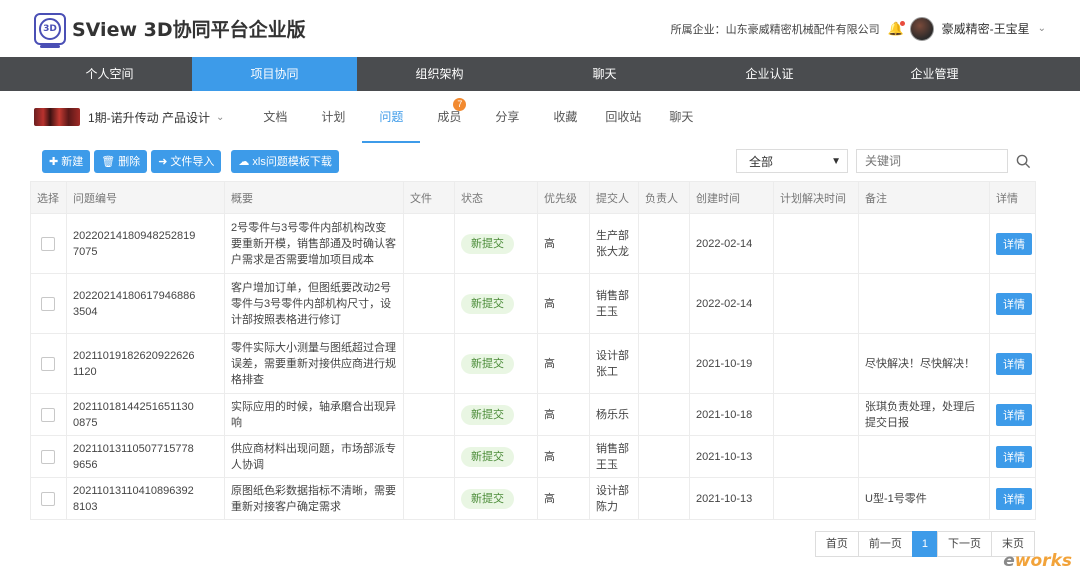 This screenshot has height=579, width=1080. I want to click on sub-tab: 计划, so click(333, 117).